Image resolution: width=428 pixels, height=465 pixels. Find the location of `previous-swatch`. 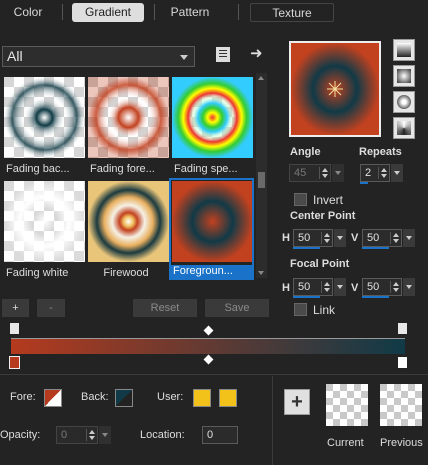

previous-swatch is located at coordinates (401, 405).